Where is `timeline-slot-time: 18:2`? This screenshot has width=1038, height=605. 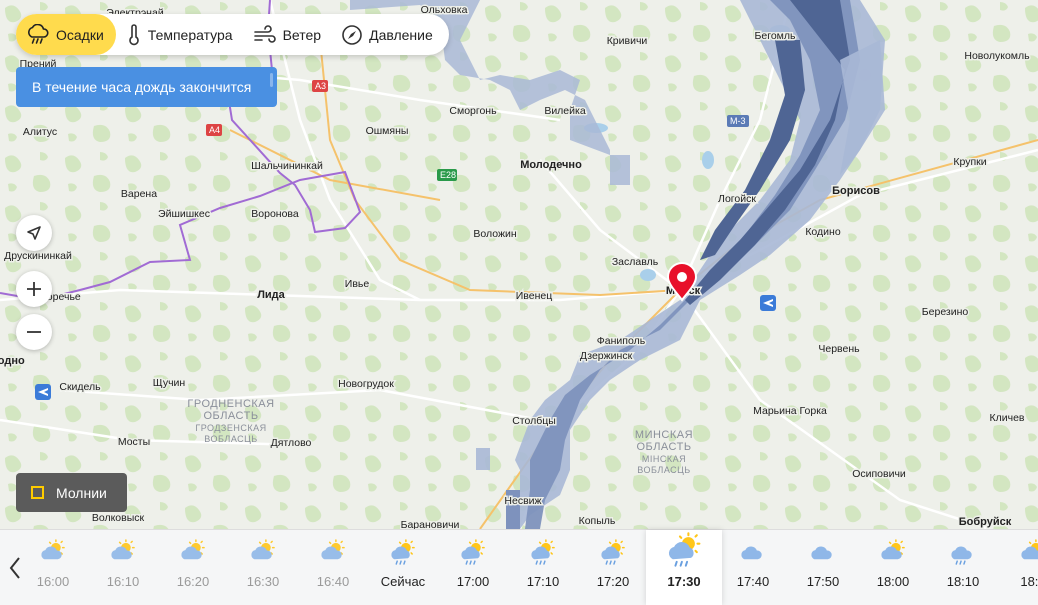 timeline-slot-time: 18:2 is located at coordinates (1029, 581).